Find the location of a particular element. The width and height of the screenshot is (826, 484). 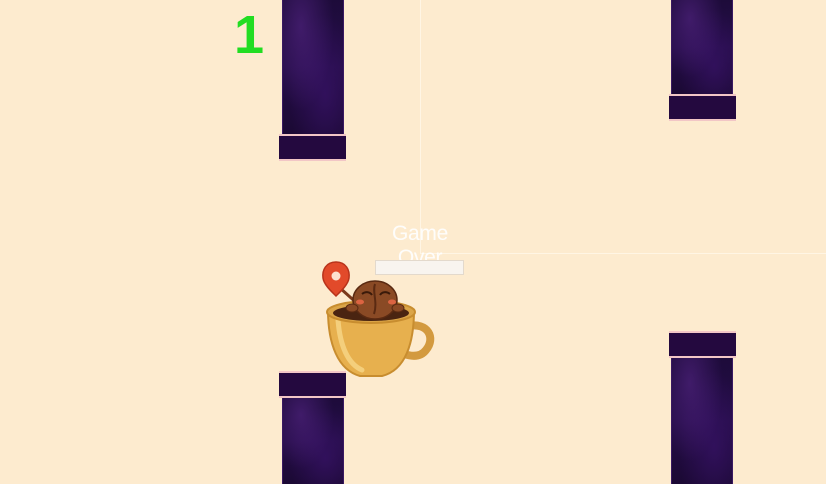

pipe-bottom-cap is located at coordinates (702, 344).